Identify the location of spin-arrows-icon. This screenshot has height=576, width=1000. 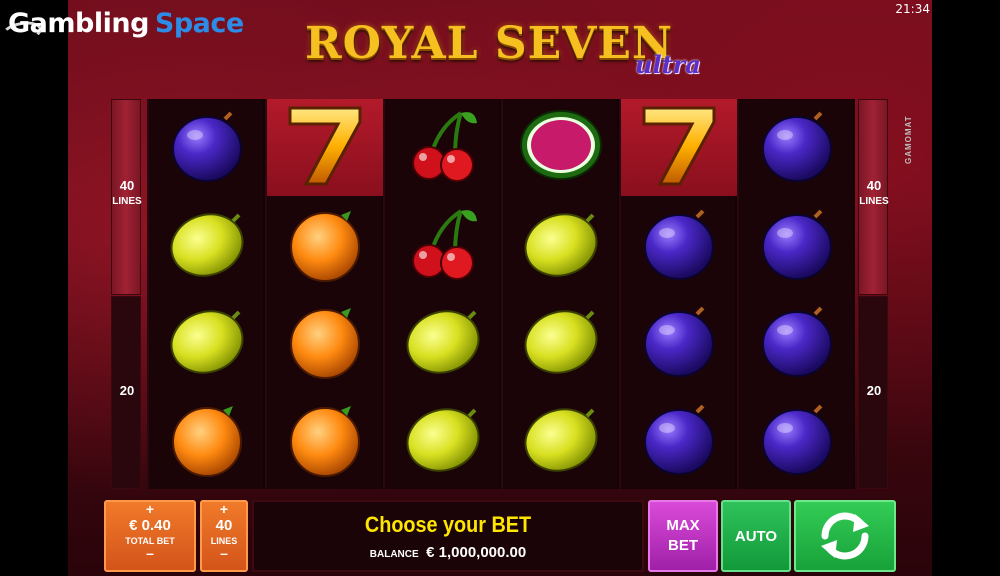
(845, 536).